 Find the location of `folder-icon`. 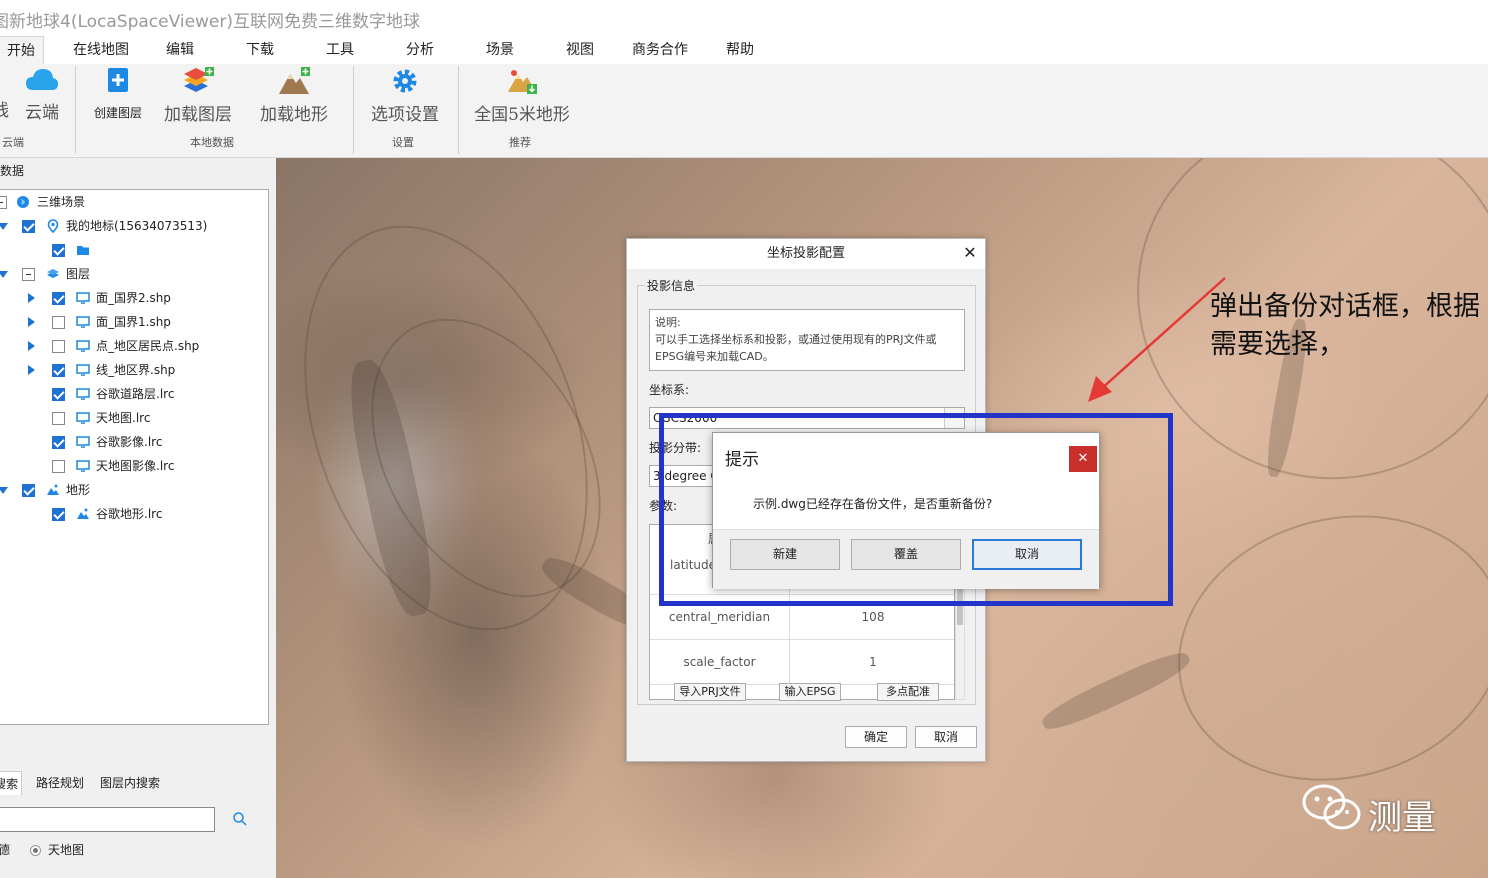

folder-icon is located at coordinates (83, 250).